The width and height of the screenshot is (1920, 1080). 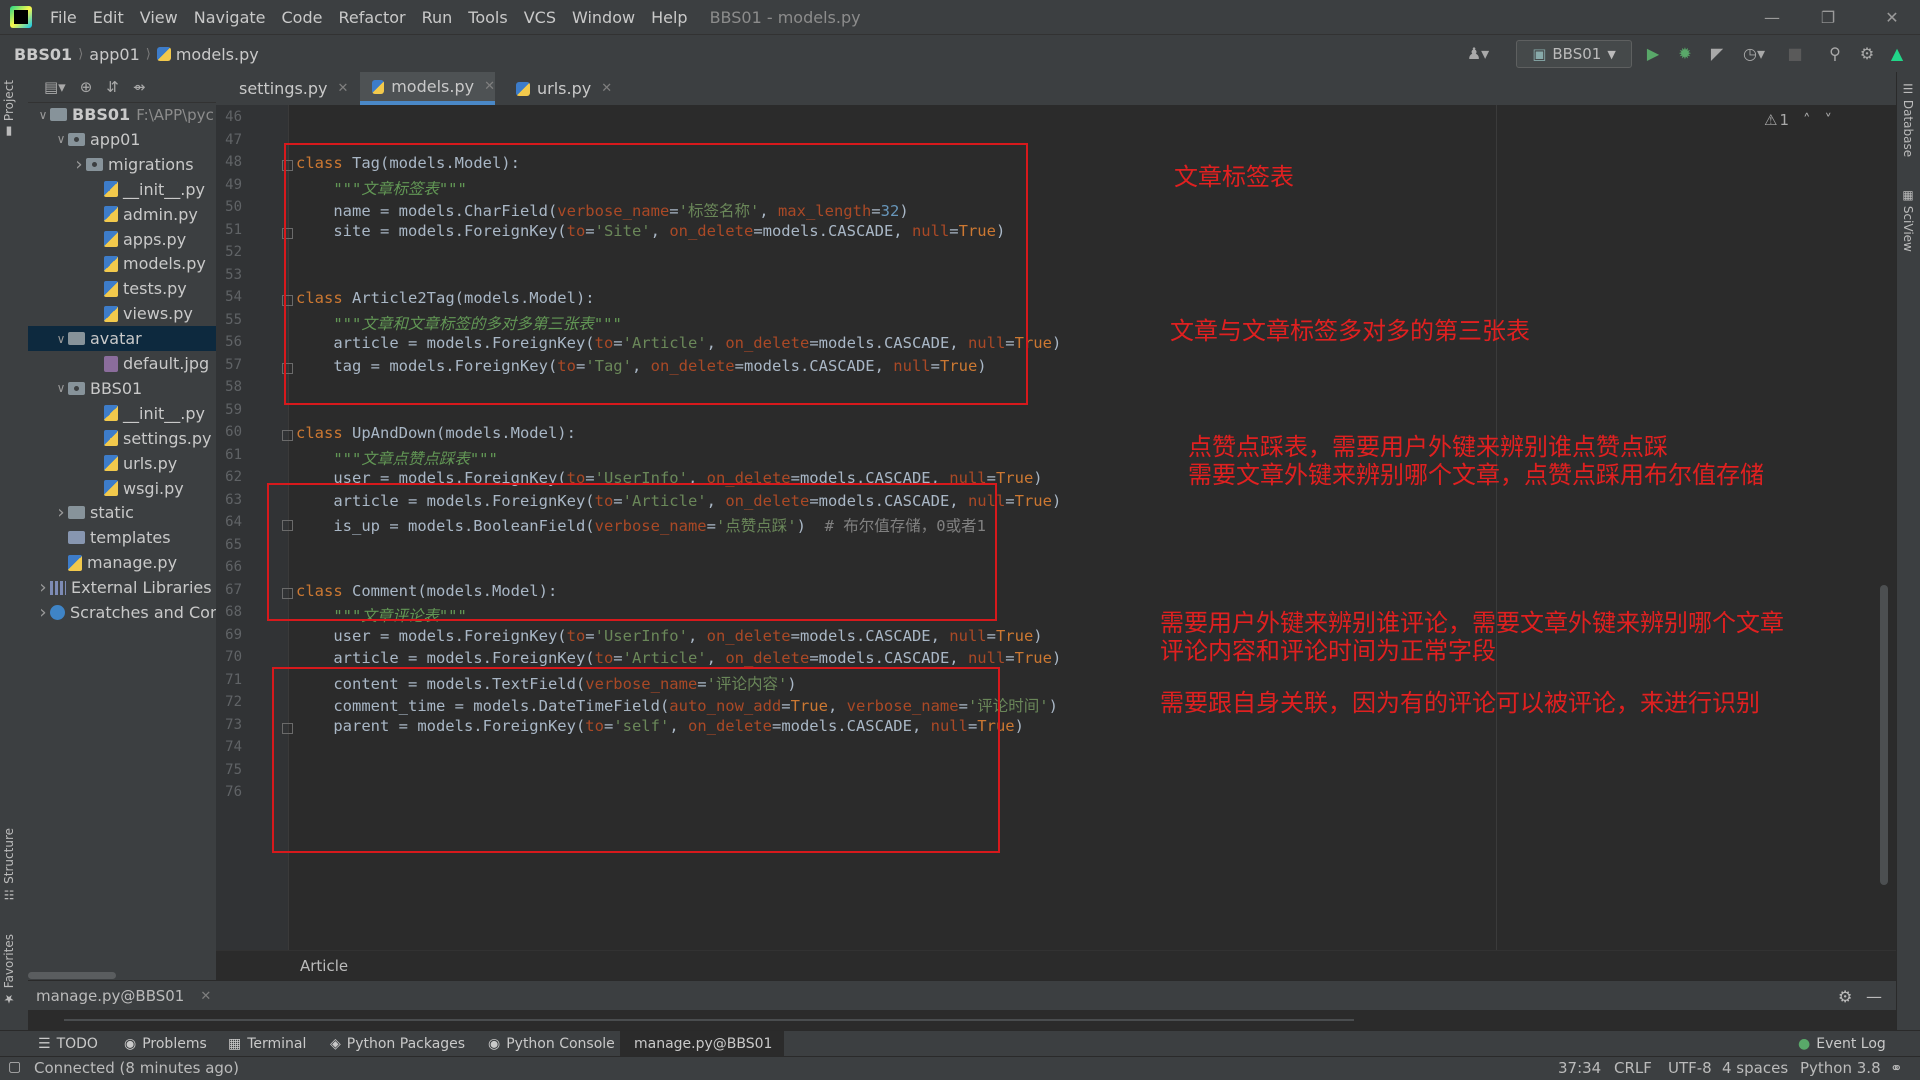 I want to click on menu-navigate: Navigate, so click(x=230, y=17).